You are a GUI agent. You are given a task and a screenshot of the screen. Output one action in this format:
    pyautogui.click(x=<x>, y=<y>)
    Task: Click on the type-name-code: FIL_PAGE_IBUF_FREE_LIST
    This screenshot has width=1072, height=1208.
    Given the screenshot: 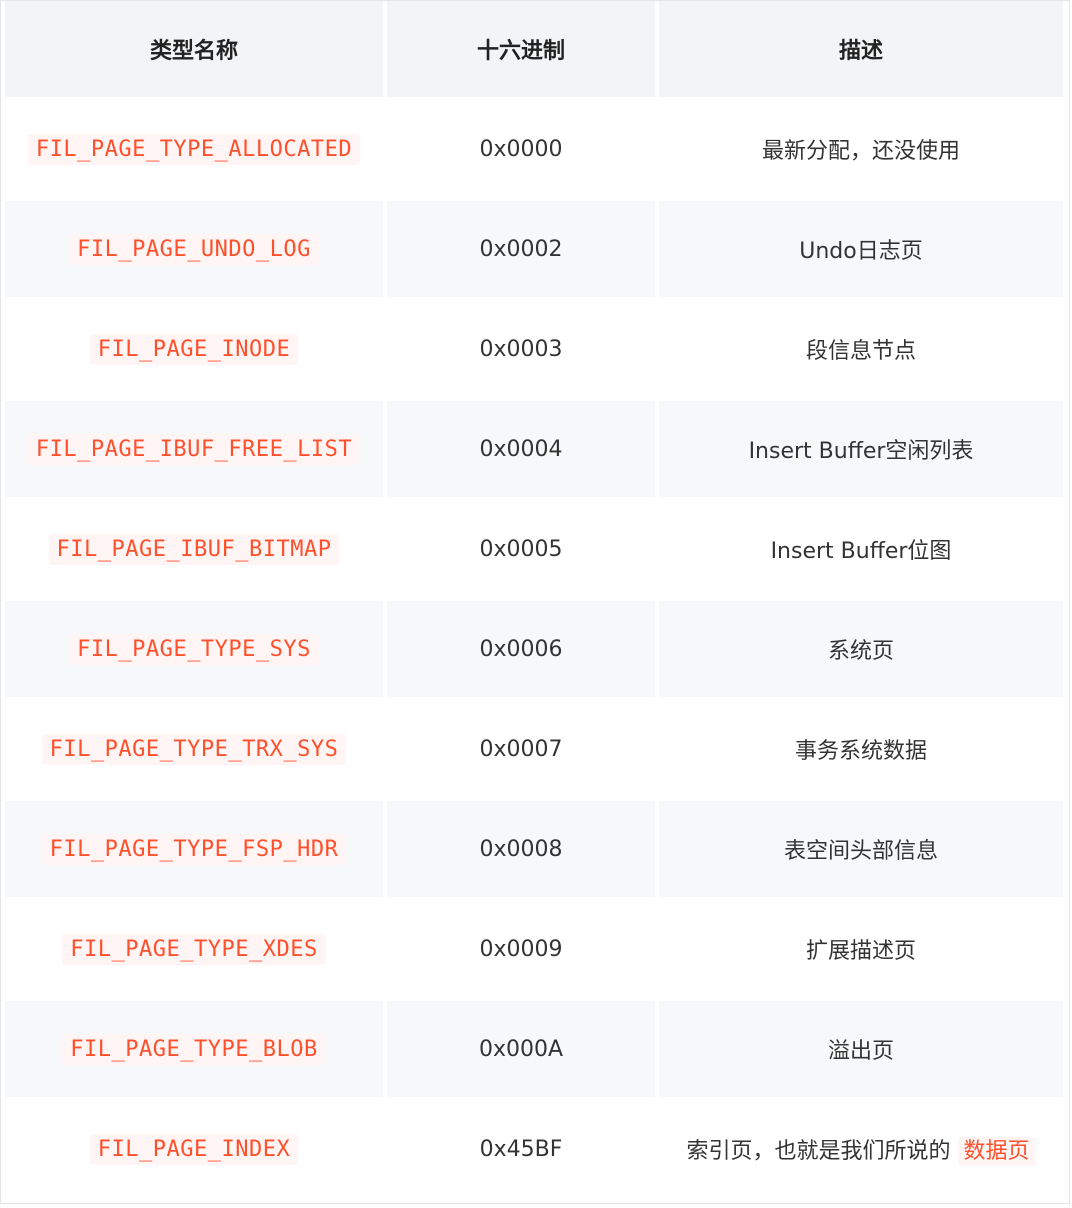 What is the action you would take?
    pyautogui.click(x=194, y=449)
    